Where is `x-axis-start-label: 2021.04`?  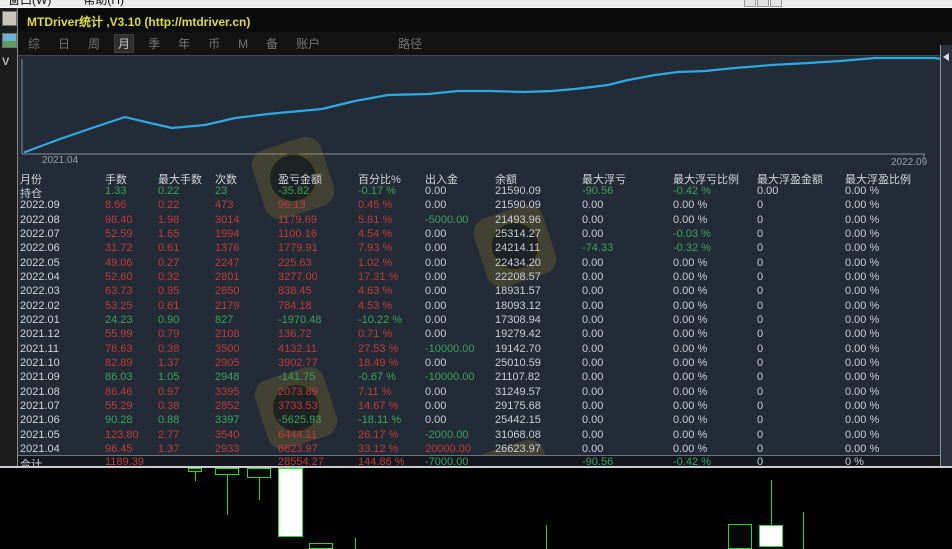
x-axis-start-label: 2021.04 is located at coordinates (60, 160).